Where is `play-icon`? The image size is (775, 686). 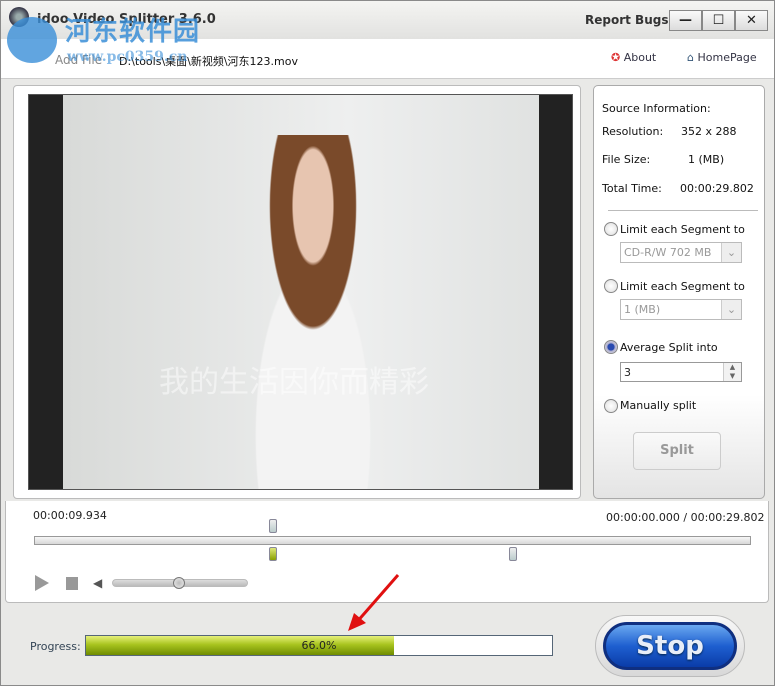
play-icon is located at coordinates (42, 583).